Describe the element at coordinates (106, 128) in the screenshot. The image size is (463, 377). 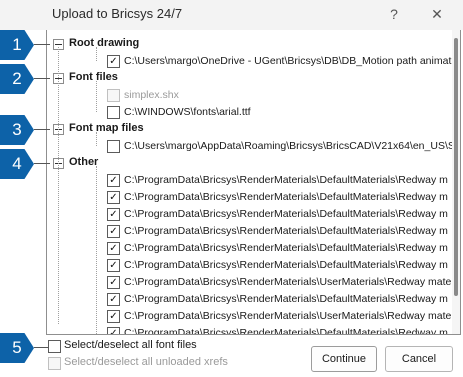
I see `group-label: Font map files` at that location.